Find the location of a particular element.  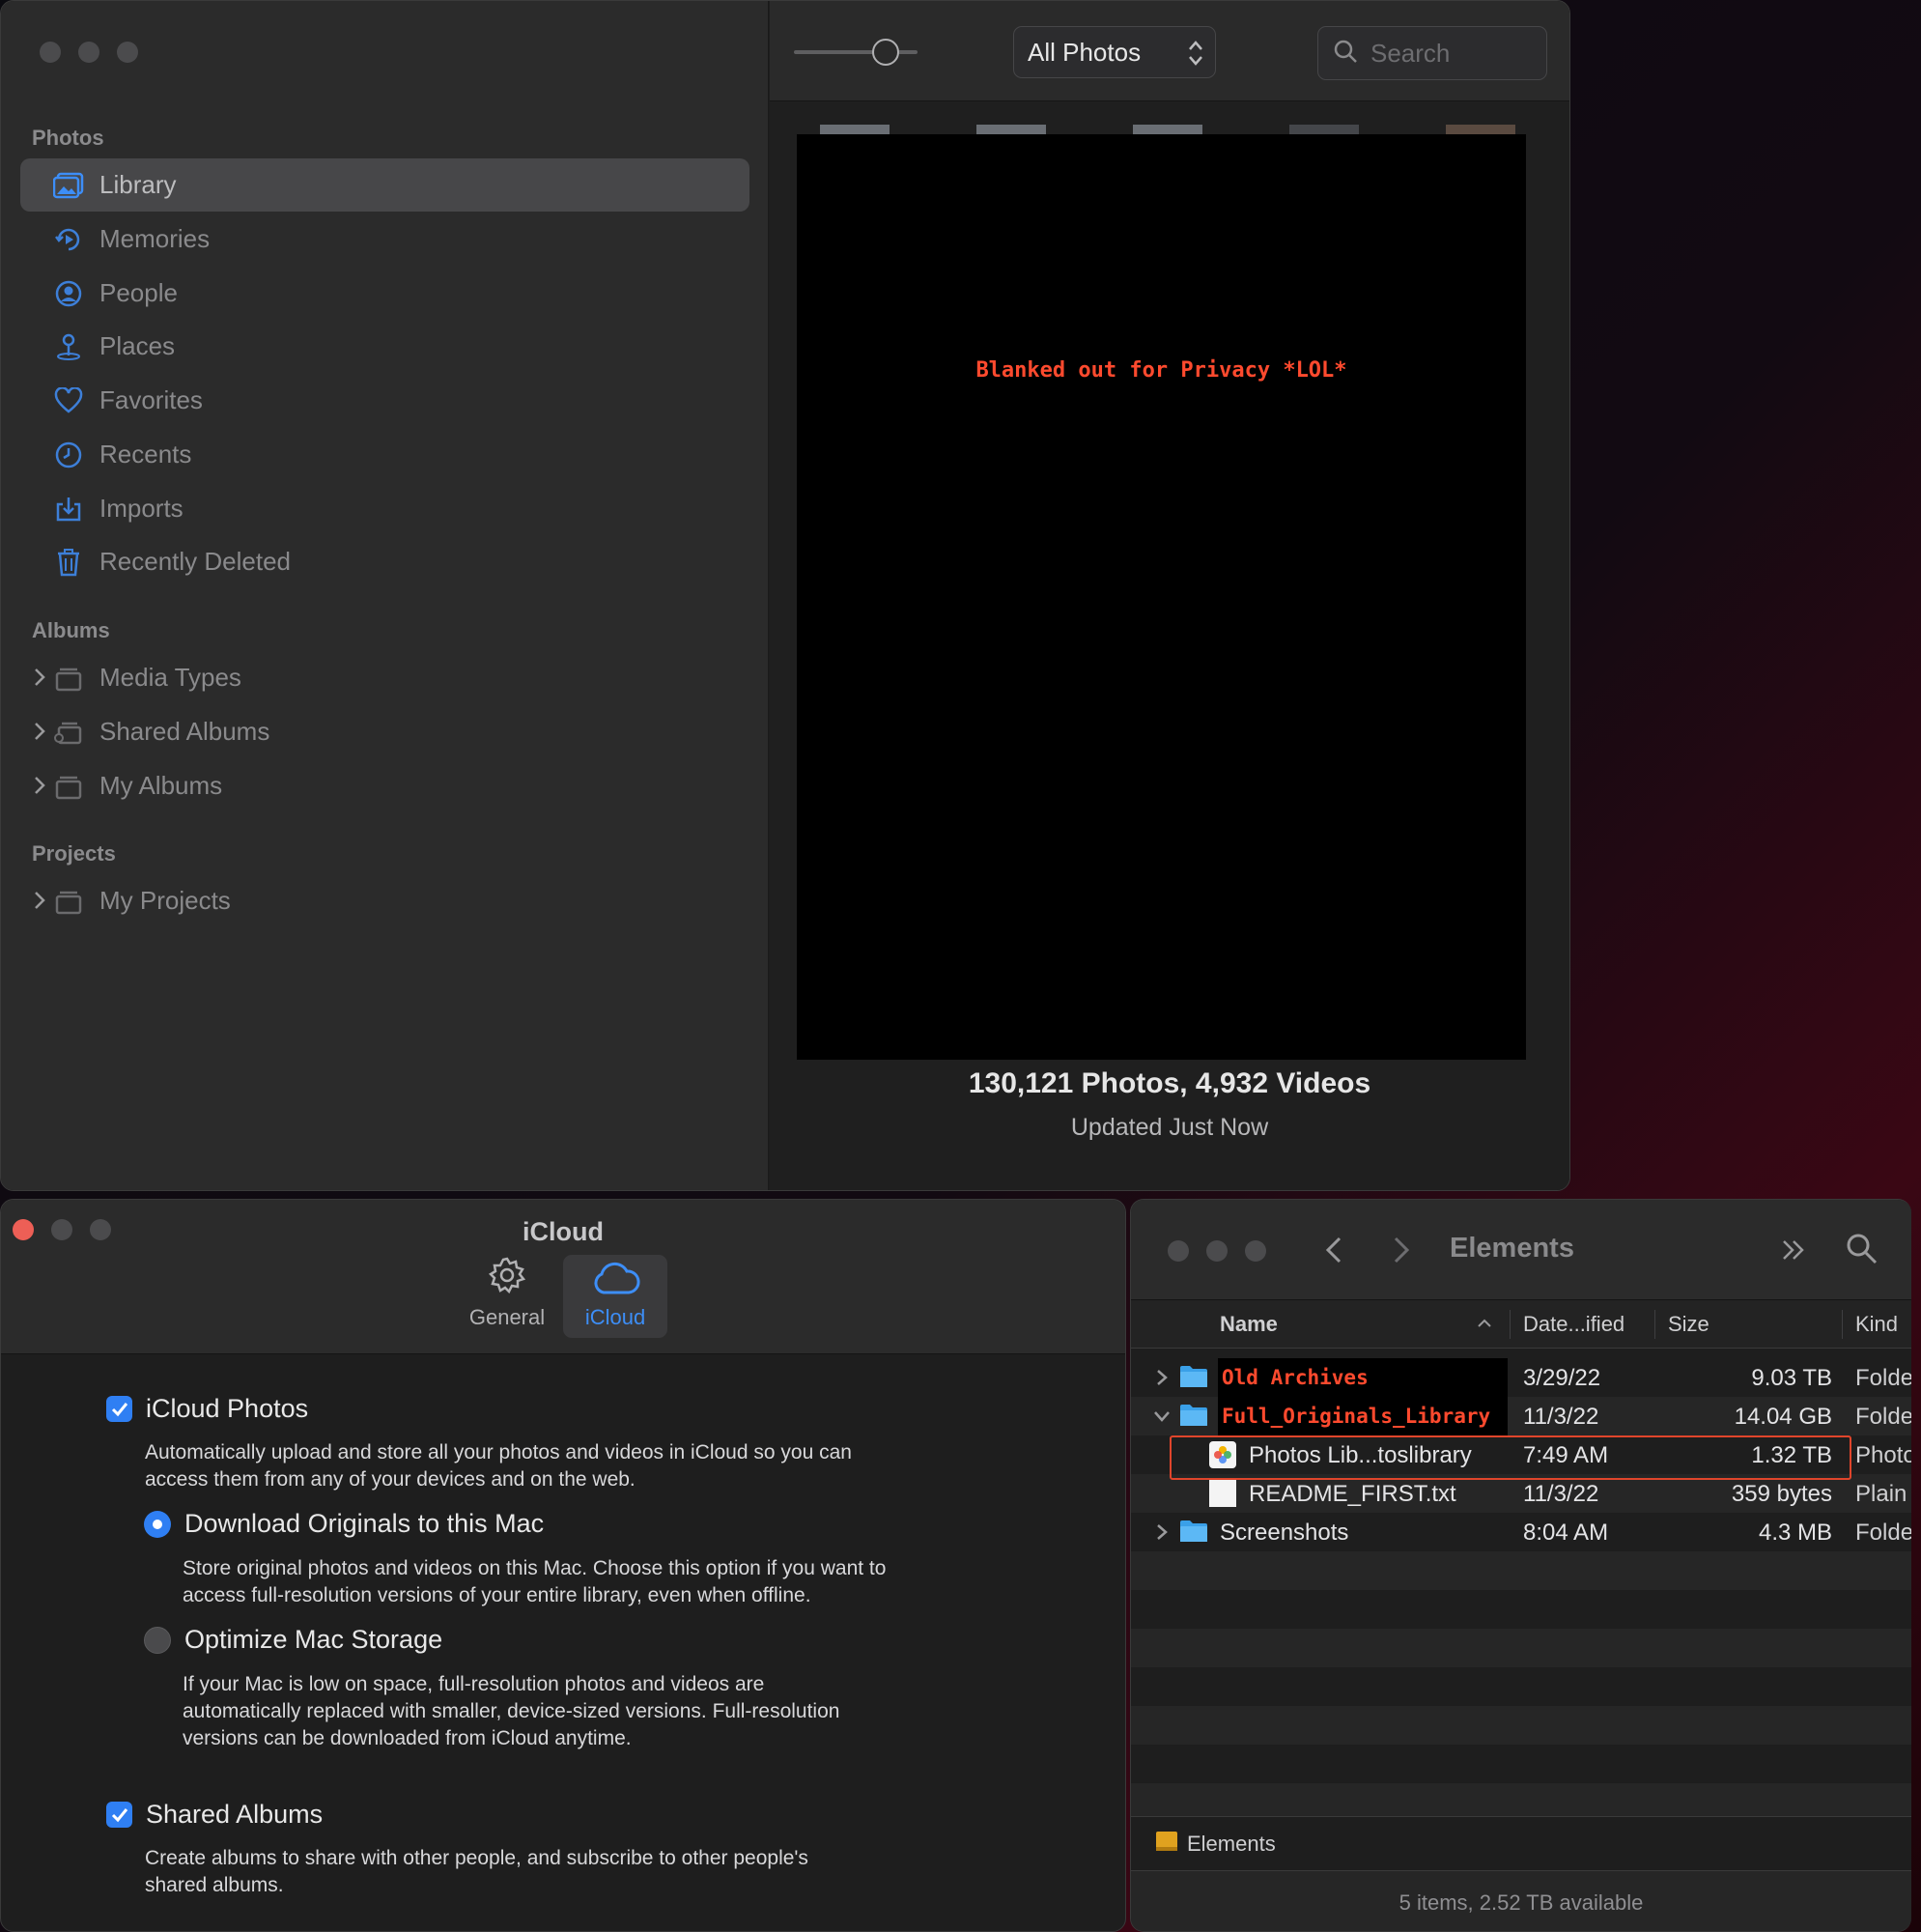

icloud-photos-checkbox: iCloud Photos is located at coordinates (207, 1409).